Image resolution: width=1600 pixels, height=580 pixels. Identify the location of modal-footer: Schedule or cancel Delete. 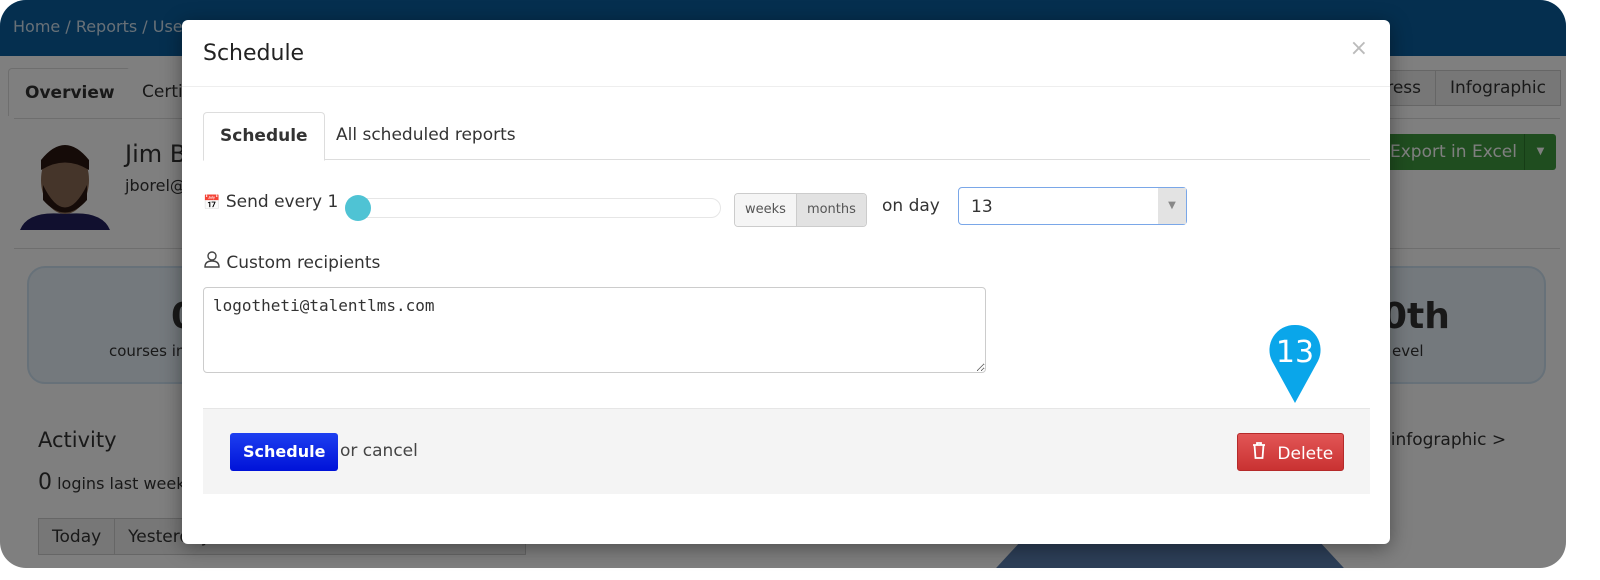
(786, 451).